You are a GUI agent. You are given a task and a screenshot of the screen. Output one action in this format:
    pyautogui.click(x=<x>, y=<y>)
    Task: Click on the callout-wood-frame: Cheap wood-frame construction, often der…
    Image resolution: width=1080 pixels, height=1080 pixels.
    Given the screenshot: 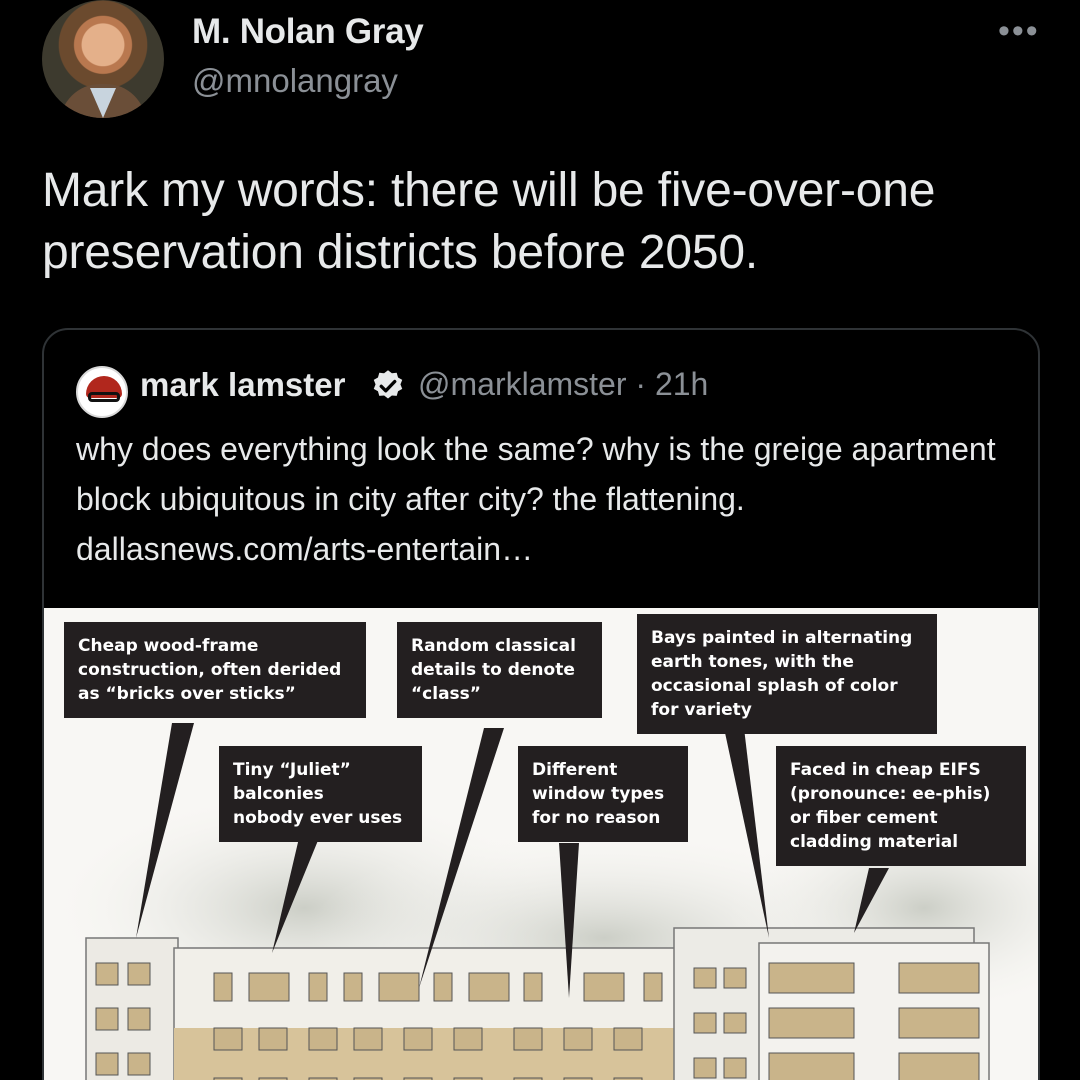 What is the action you would take?
    pyautogui.click(x=215, y=670)
    